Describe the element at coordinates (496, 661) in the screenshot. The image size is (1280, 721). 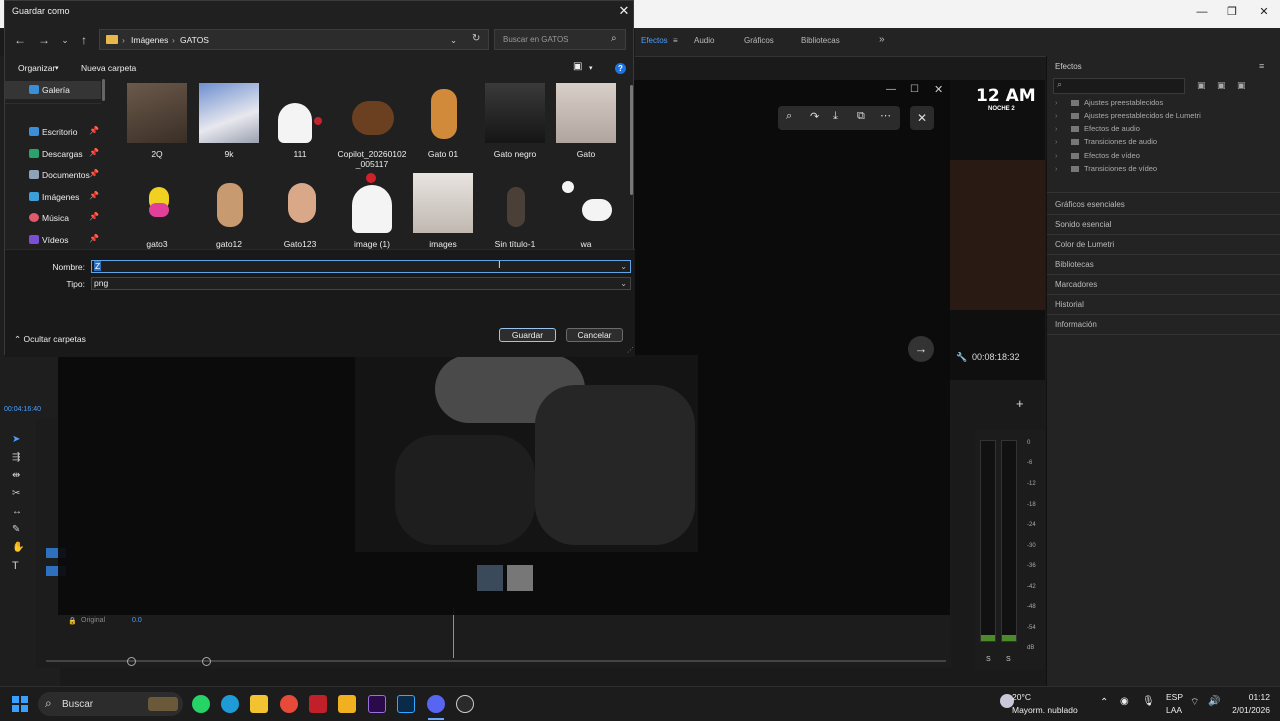
I see `timeline-scrollbar` at that location.